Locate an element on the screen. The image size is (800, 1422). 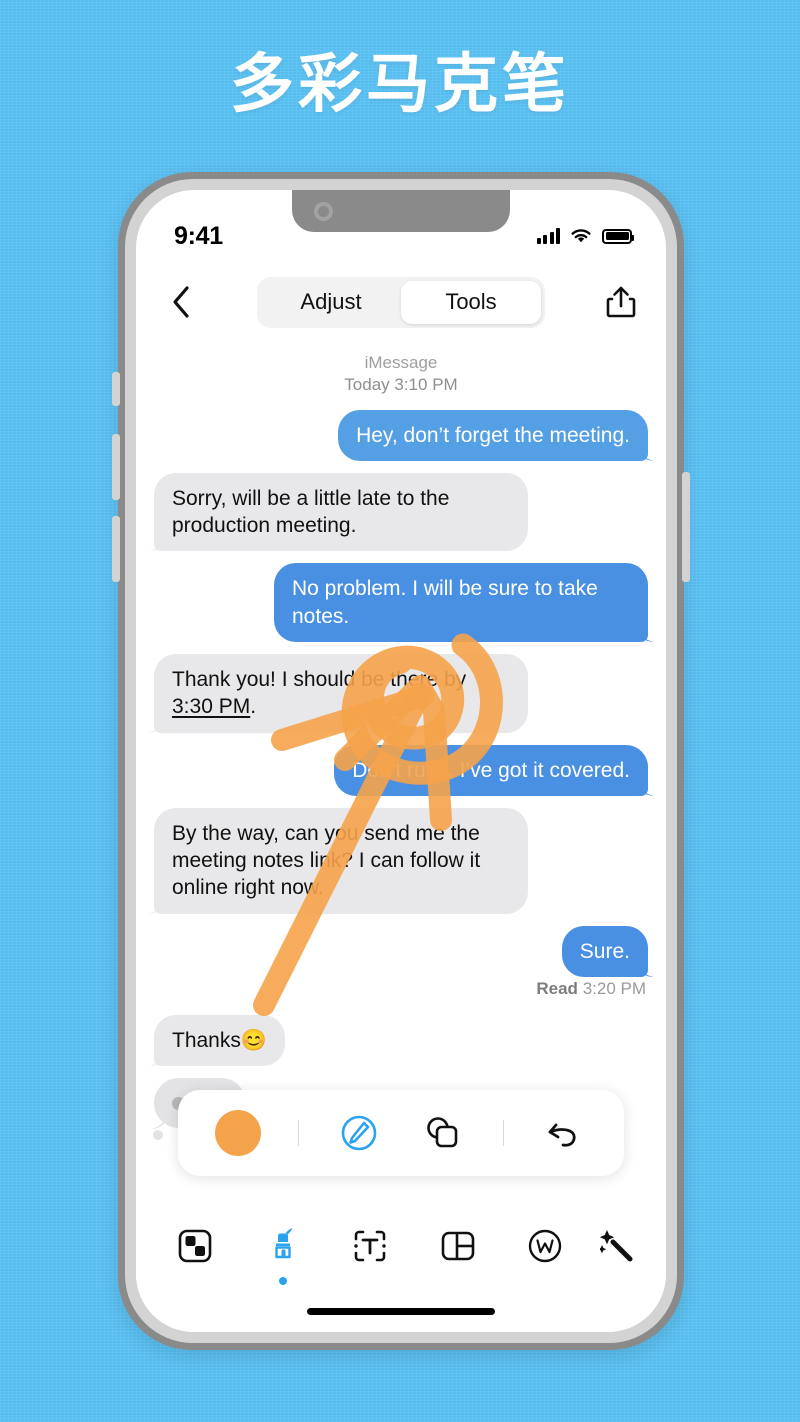
volume-down-button is located at coordinates (116, 549).